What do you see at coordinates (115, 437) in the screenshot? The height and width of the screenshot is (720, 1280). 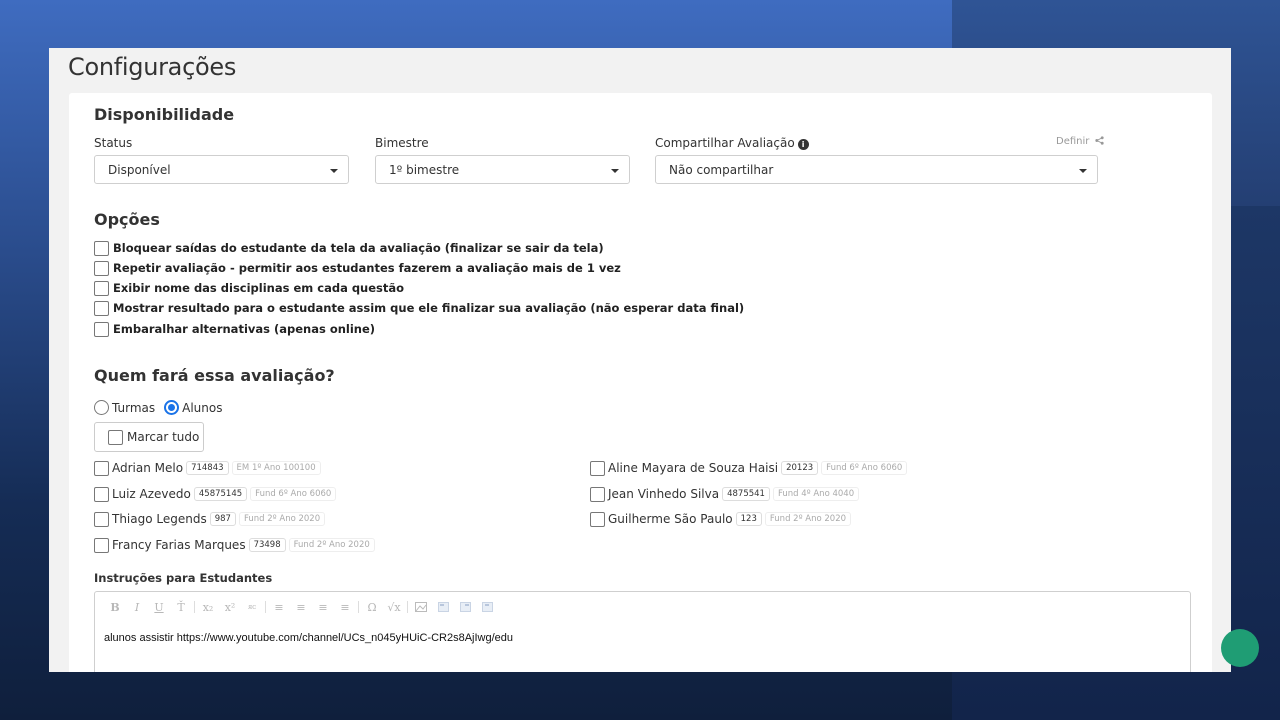 I see `mark-all-checkbox` at bounding box center [115, 437].